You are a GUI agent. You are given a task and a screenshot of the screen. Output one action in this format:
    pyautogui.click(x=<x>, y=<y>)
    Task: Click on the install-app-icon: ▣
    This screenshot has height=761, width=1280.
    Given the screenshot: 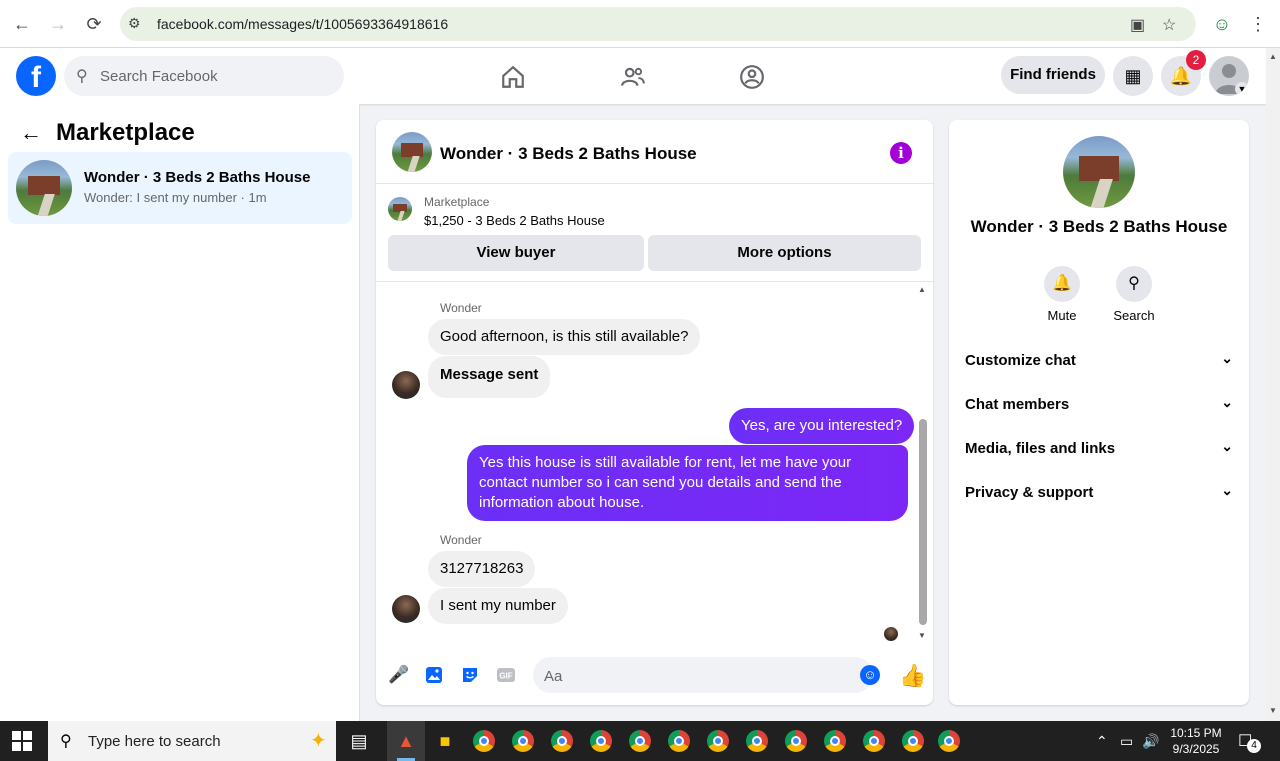 What is the action you would take?
    pyautogui.click(x=1137, y=25)
    